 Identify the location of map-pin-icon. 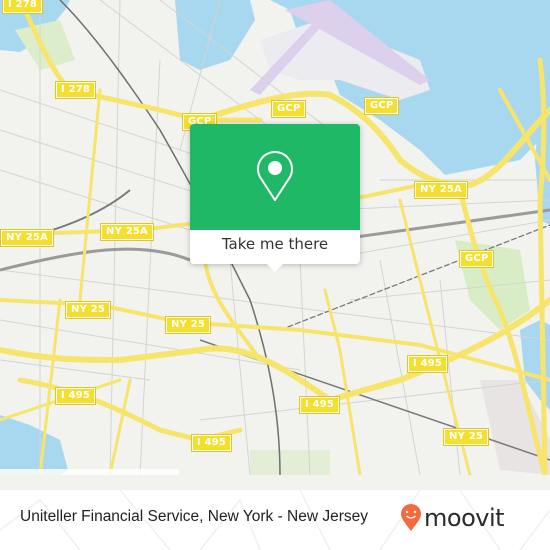
(275, 176).